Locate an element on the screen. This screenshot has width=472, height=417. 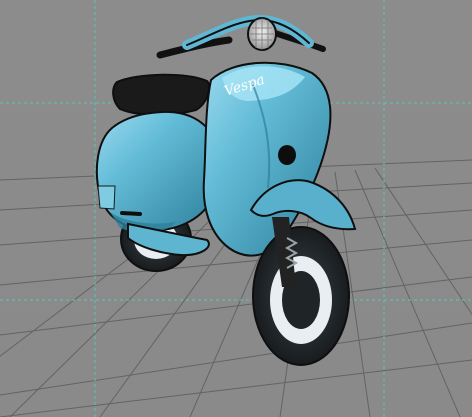
horn-opening is located at coordinates (287, 155).